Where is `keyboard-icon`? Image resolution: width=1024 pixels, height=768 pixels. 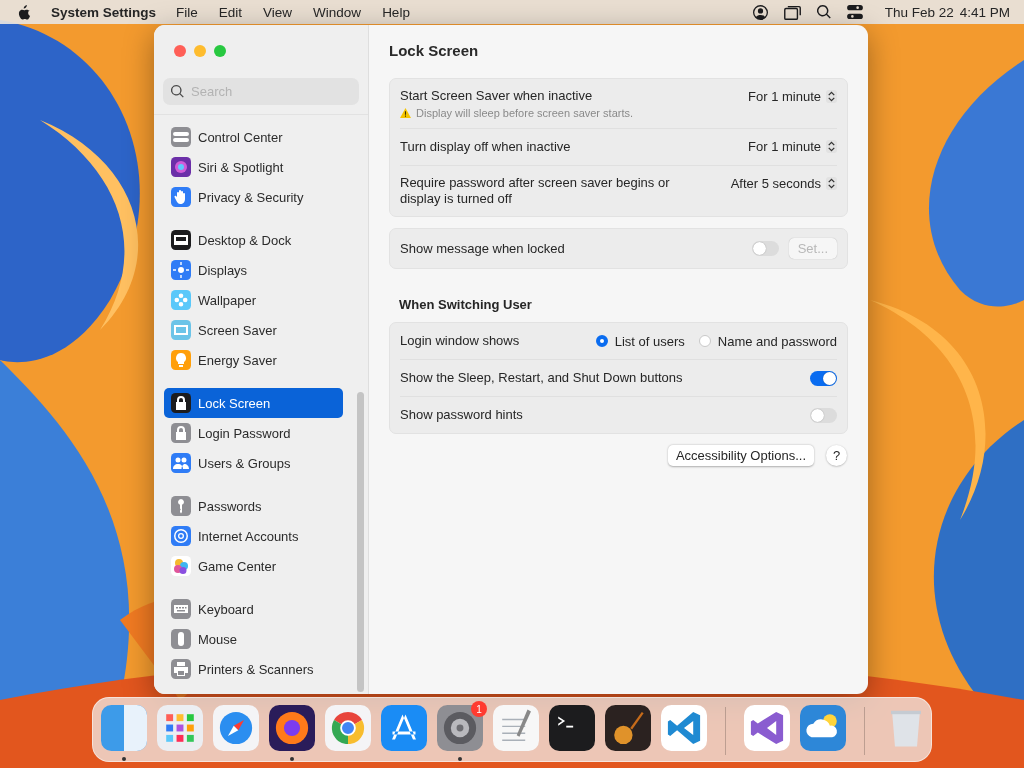
keyboard-icon is located at coordinates (181, 609).